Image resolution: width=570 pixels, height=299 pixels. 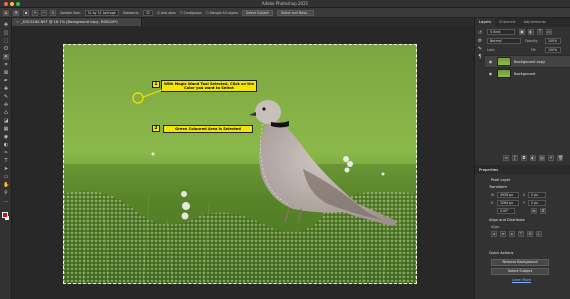 I want to click on artboard-icon: ◫, so click(x=6, y=33).